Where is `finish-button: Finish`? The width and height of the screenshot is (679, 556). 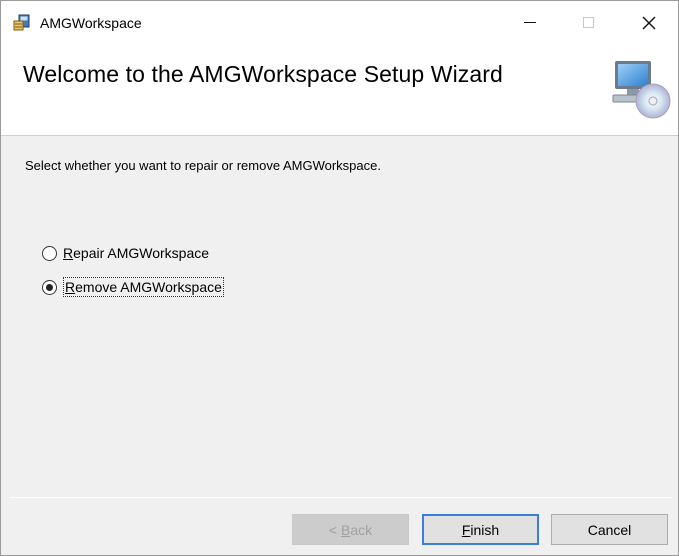
finish-button: Finish is located at coordinates (480, 529).